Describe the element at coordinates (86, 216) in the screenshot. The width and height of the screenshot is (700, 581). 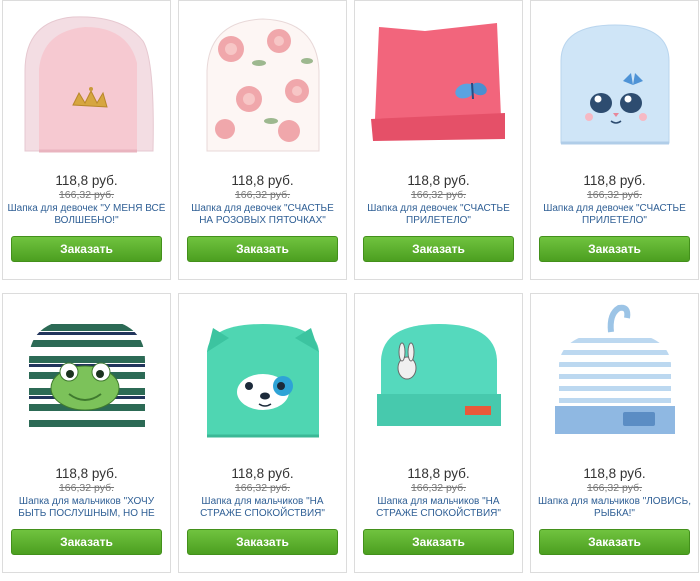
I see `product-name-link: Шапка для девочек "У МЕНЯ ВСЁ ВОЛШЕБНО!"` at that location.